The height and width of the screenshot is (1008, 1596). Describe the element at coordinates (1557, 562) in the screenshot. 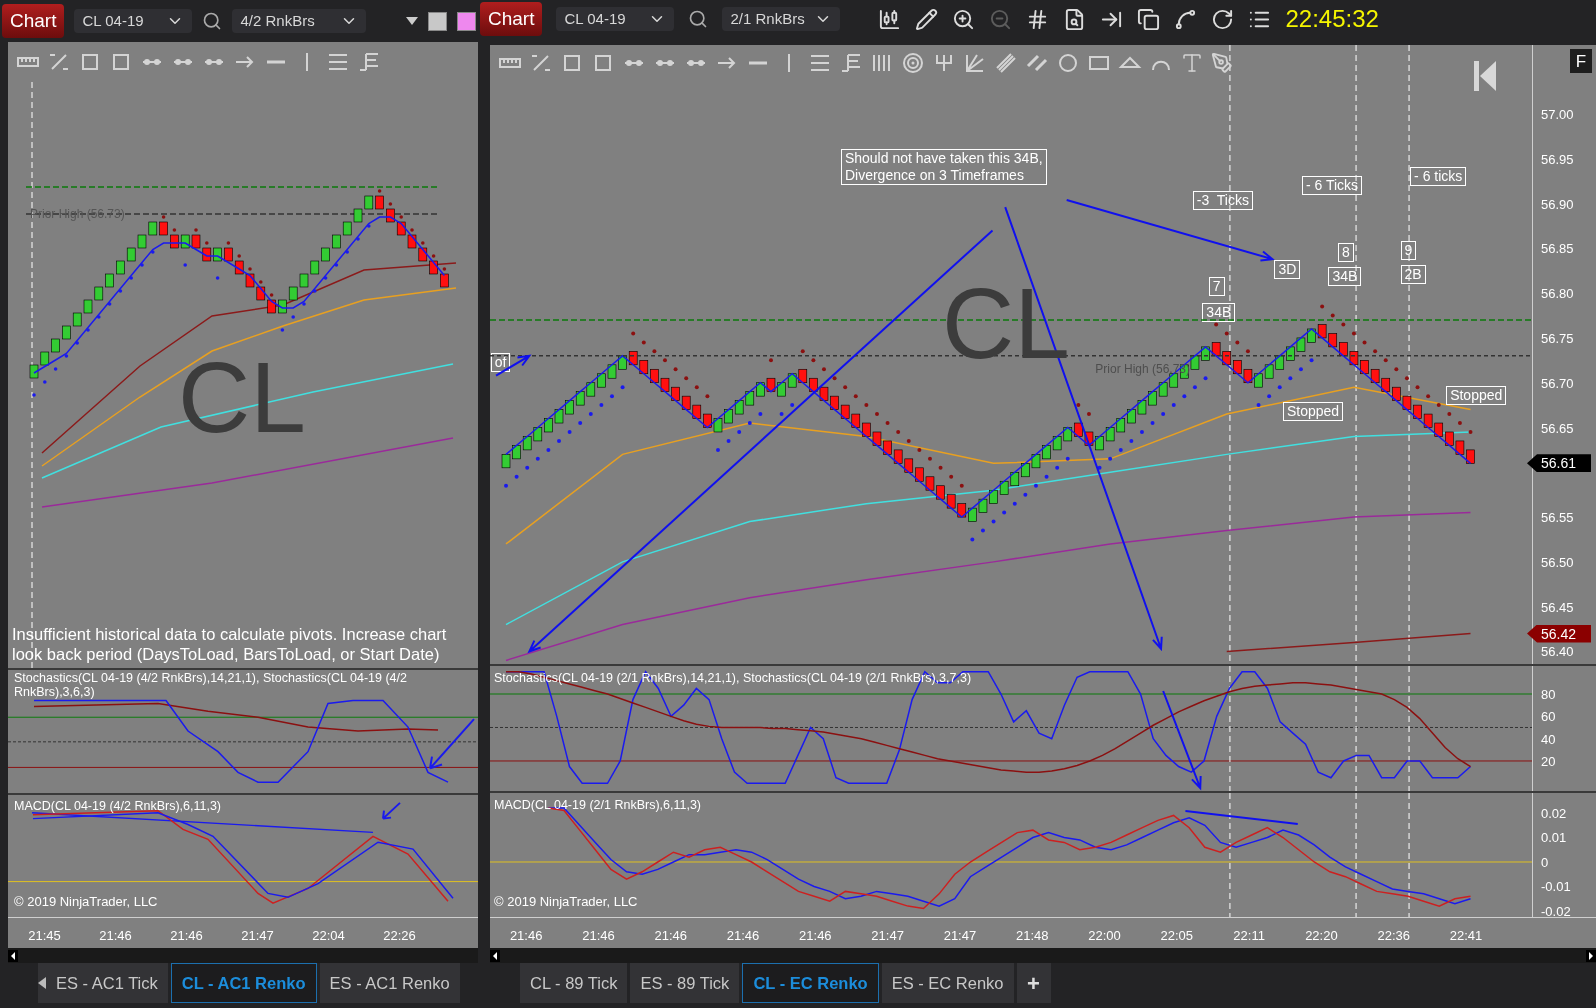

I see `axis-label: 56.50` at that location.